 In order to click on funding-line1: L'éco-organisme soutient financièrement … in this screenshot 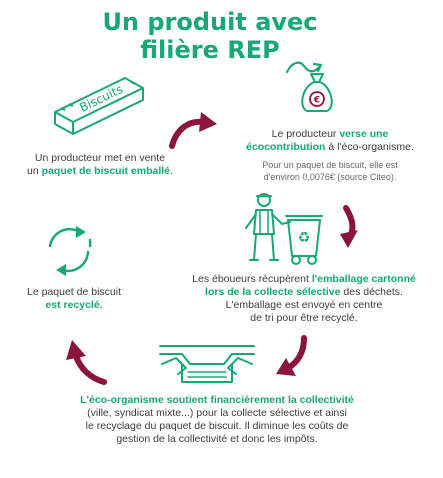, I will do `click(217, 400)`.